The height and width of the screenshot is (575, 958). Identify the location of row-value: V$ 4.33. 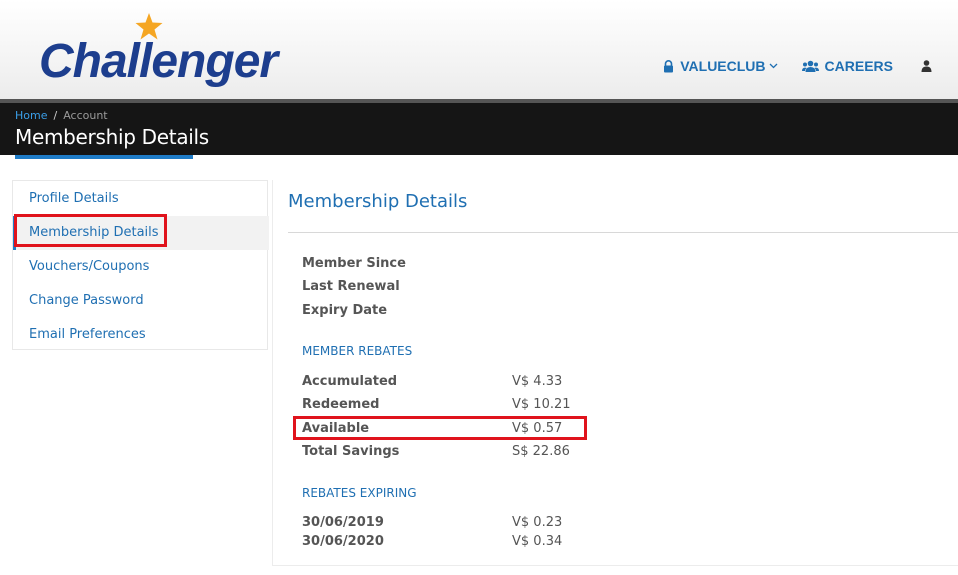
(537, 381).